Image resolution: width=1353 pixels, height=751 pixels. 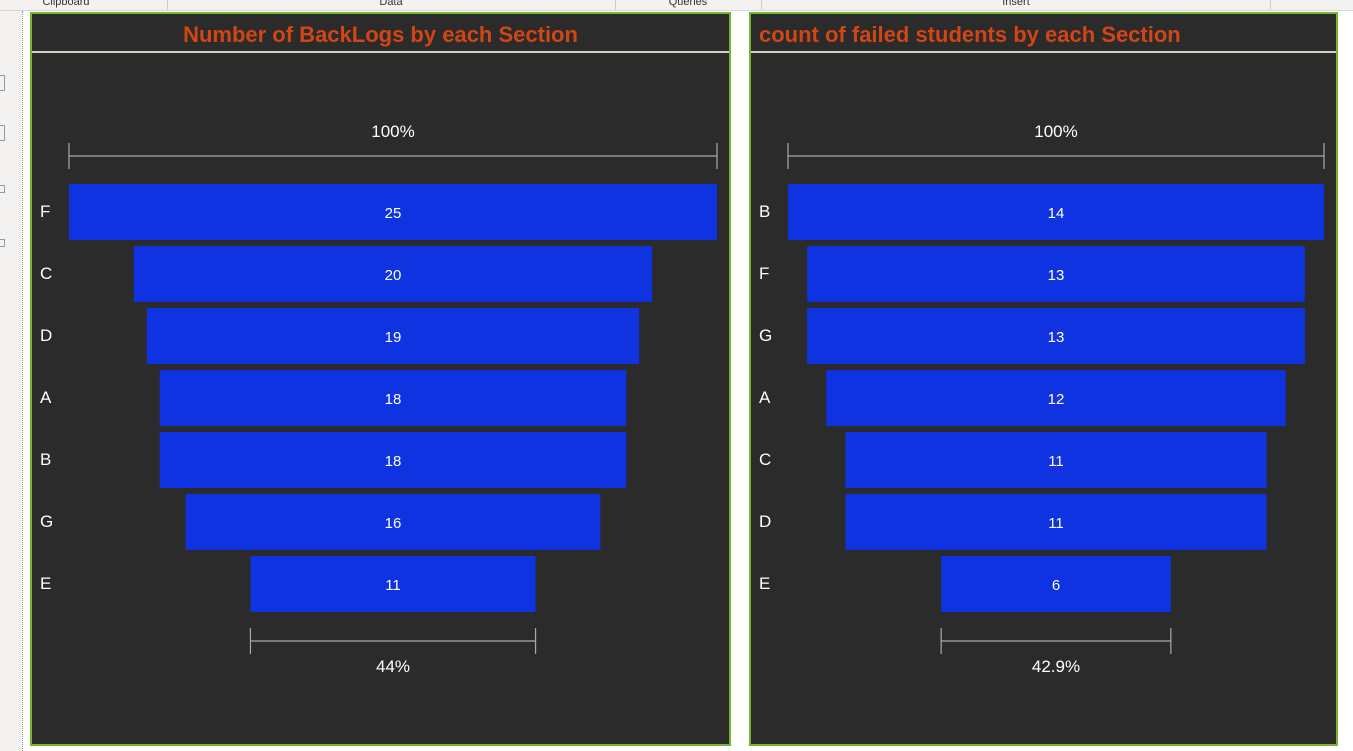 I want to click on data-label: 20, so click(x=393, y=275).